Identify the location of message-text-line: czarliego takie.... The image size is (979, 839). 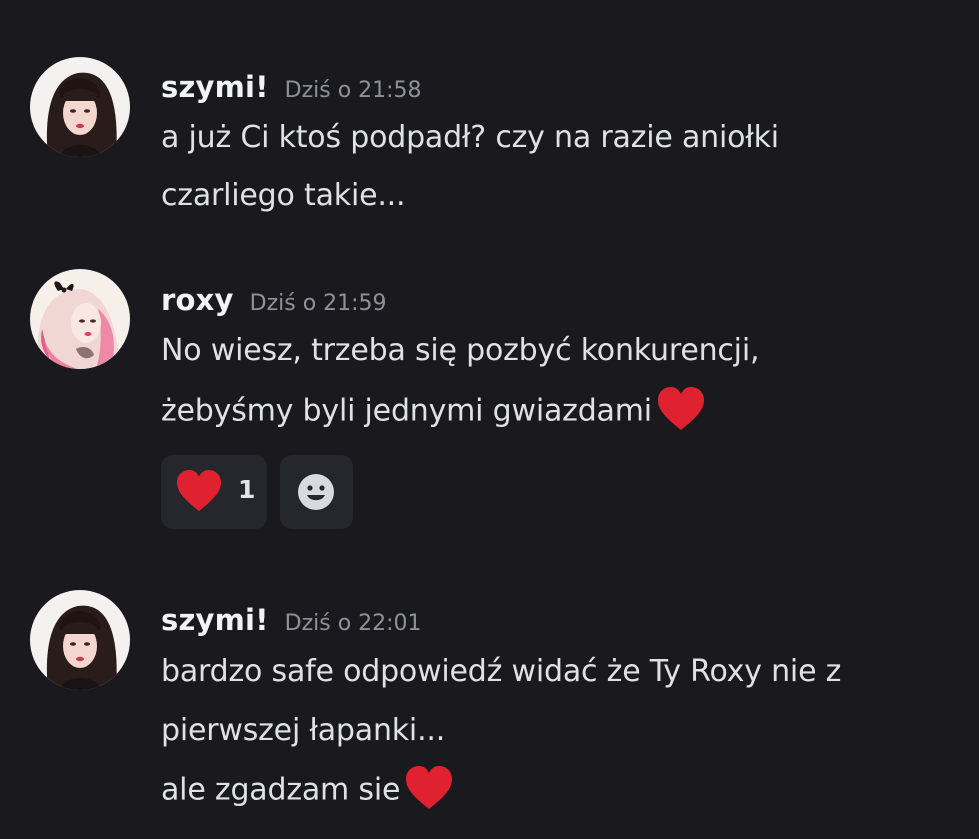
(283, 195).